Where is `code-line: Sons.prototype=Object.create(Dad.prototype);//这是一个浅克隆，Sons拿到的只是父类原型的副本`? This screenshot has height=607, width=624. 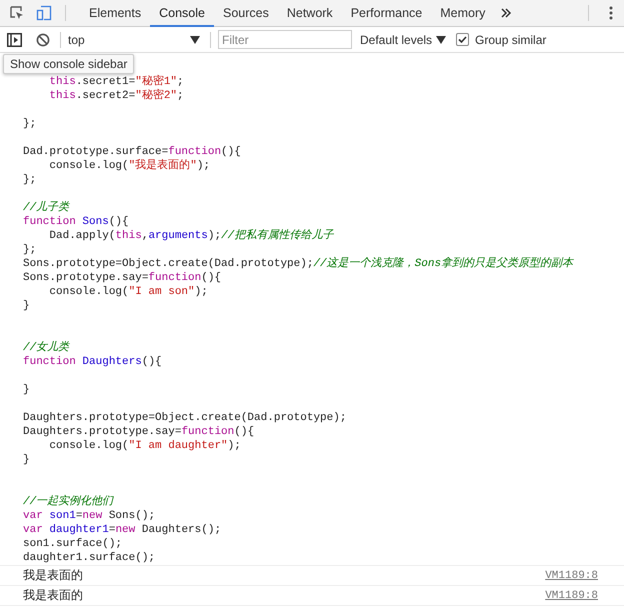
code-line: Sons.prototype=Object.create(Dad.prototype);//这是一个浅克隆，Sons拿到的只是父类原型的副本 is located at coordinates (298, 264).